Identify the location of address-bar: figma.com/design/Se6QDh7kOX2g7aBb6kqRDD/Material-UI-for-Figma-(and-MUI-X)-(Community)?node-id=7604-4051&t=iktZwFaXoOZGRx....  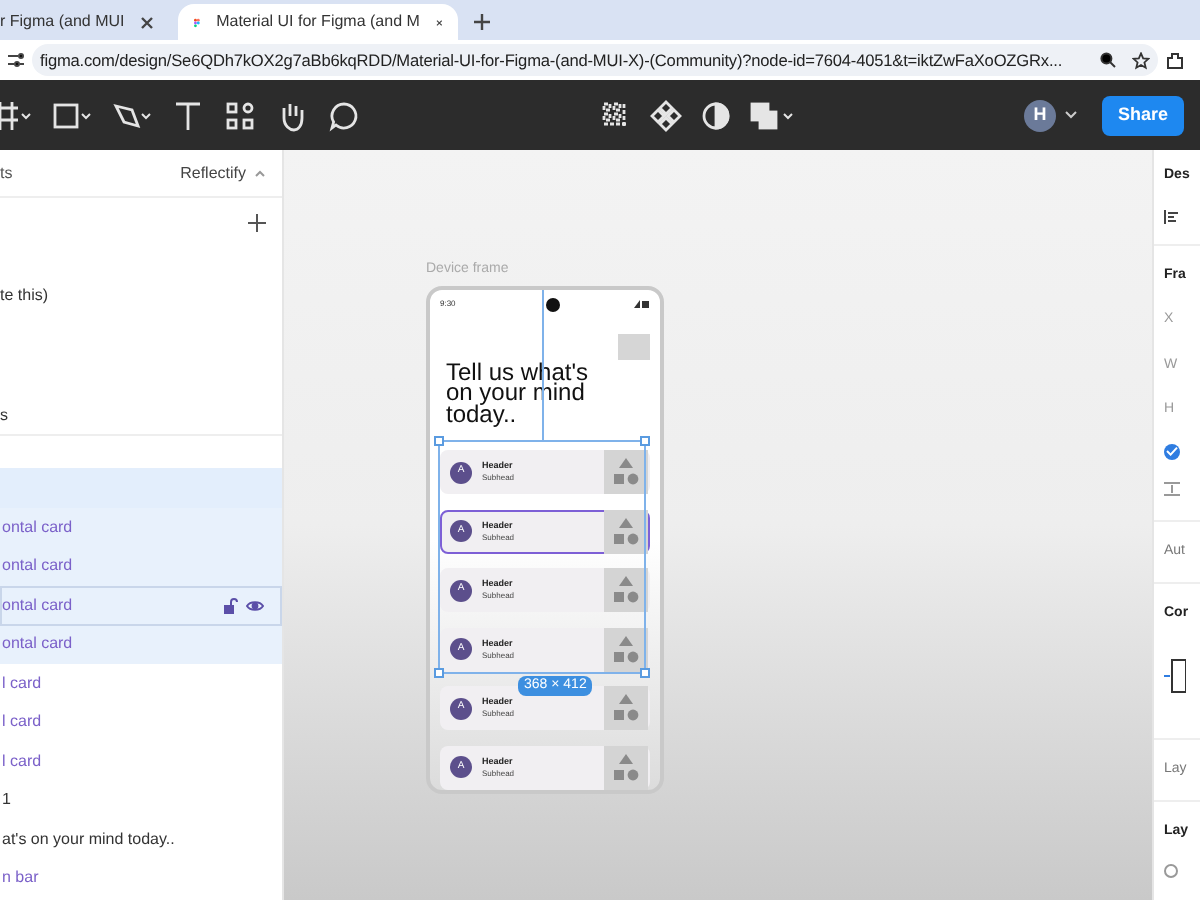
(595, 60).